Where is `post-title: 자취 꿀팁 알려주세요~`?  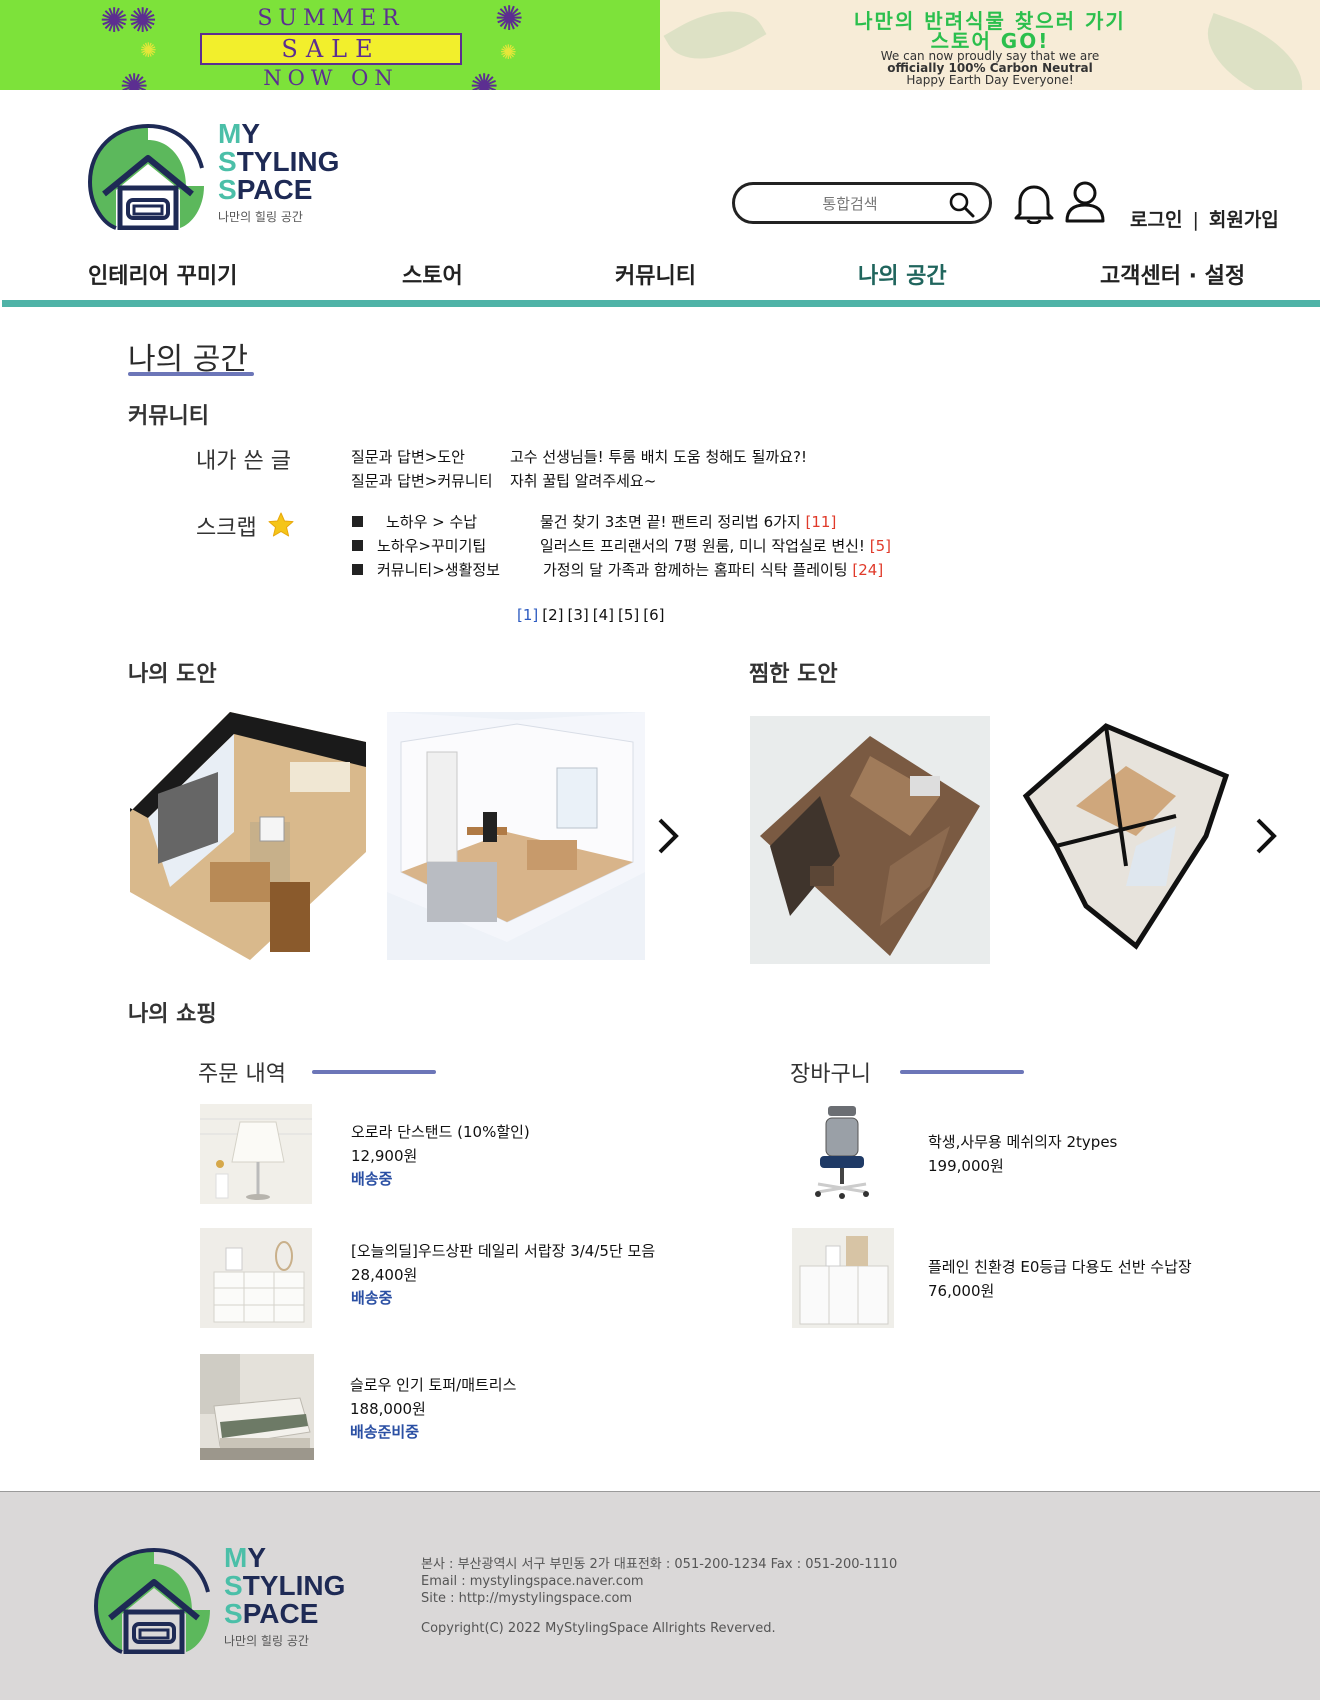
post-title: 자취 꿀팁 알려주세요~ is located at coordinates (583, 480).